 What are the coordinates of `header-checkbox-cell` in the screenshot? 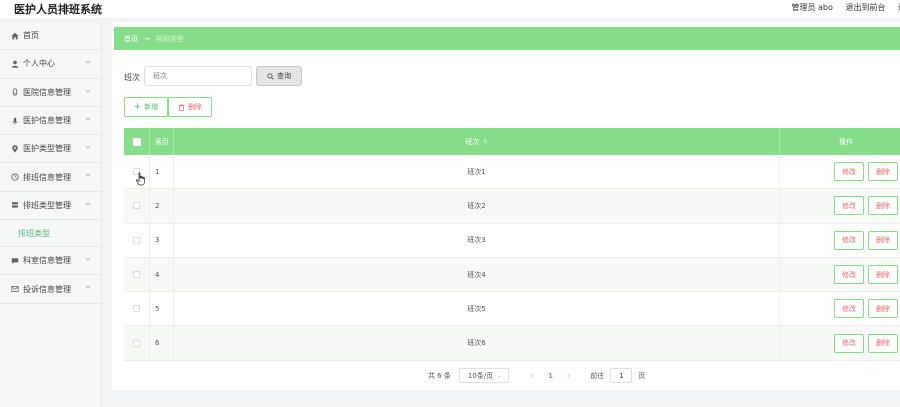 It's located at (137, 141).